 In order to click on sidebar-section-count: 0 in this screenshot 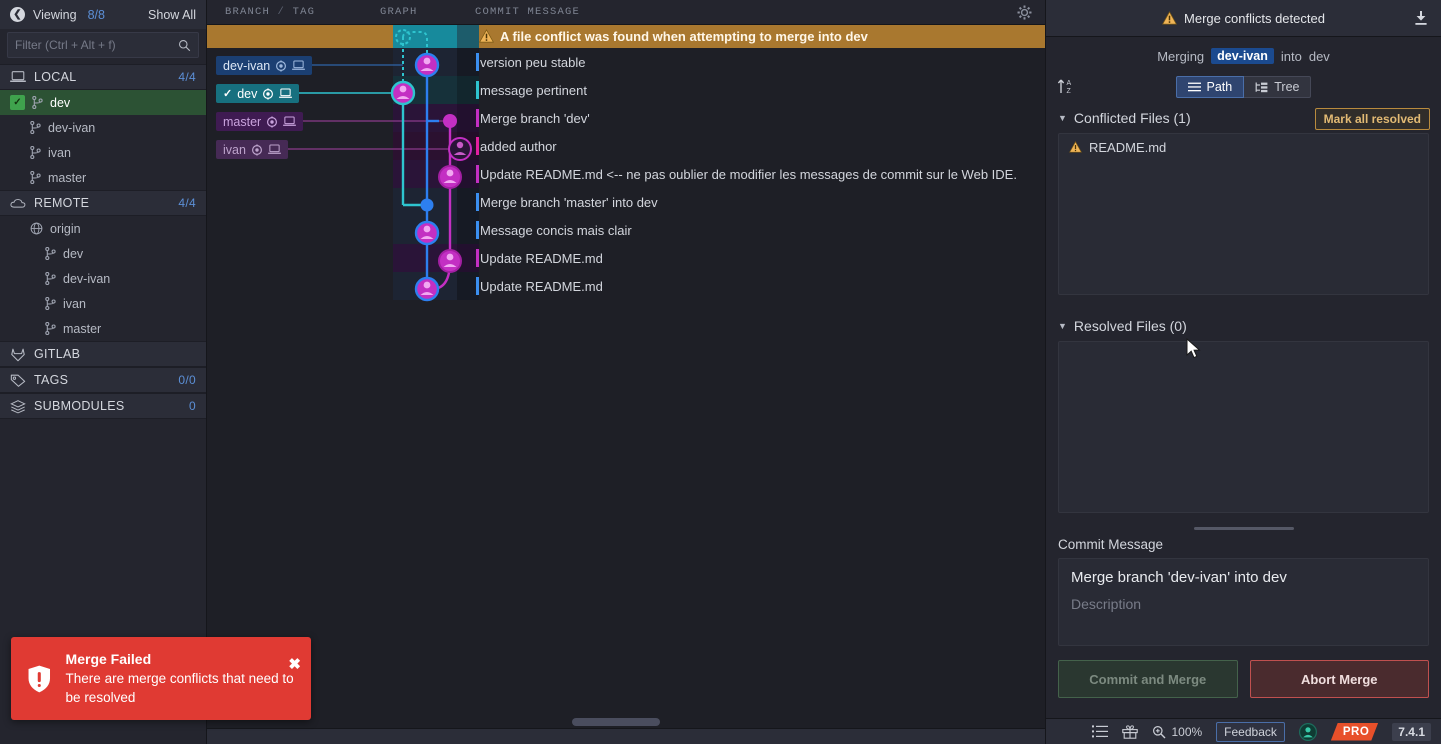, I will do `click(192, 406)`.